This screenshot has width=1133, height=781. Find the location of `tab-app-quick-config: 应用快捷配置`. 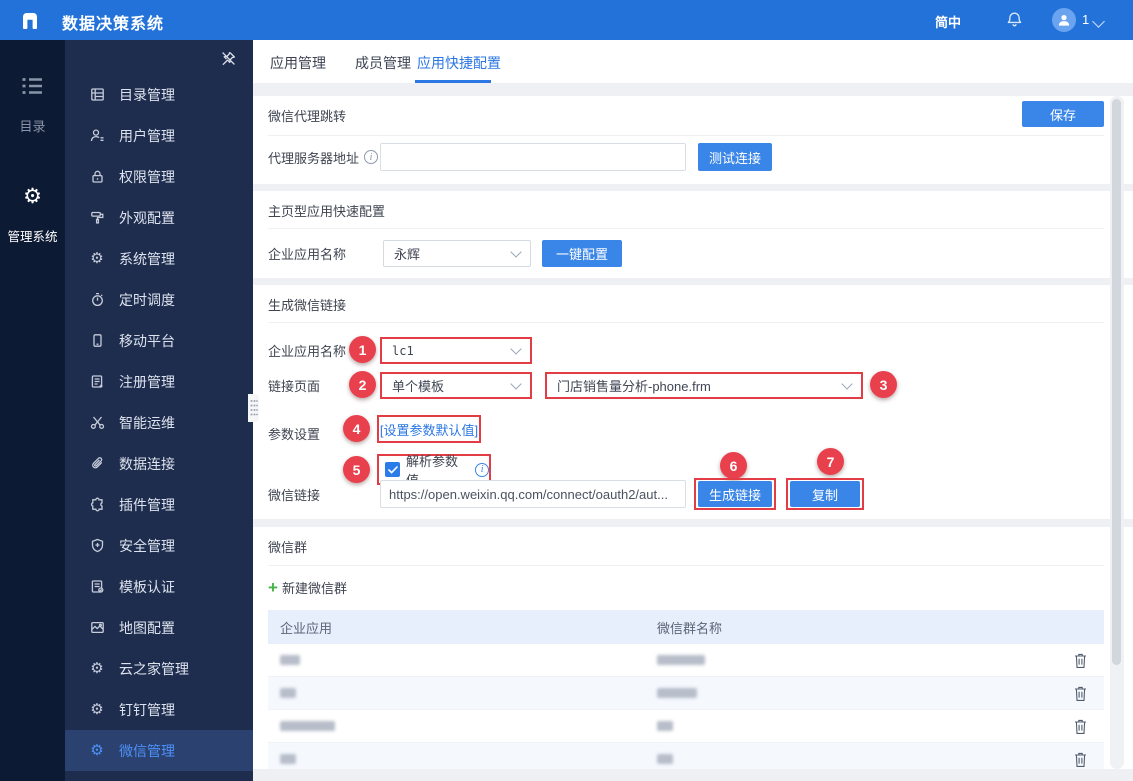

tab-app-quick-config: 应用快捷配置 is located at coordinates (459, 63).